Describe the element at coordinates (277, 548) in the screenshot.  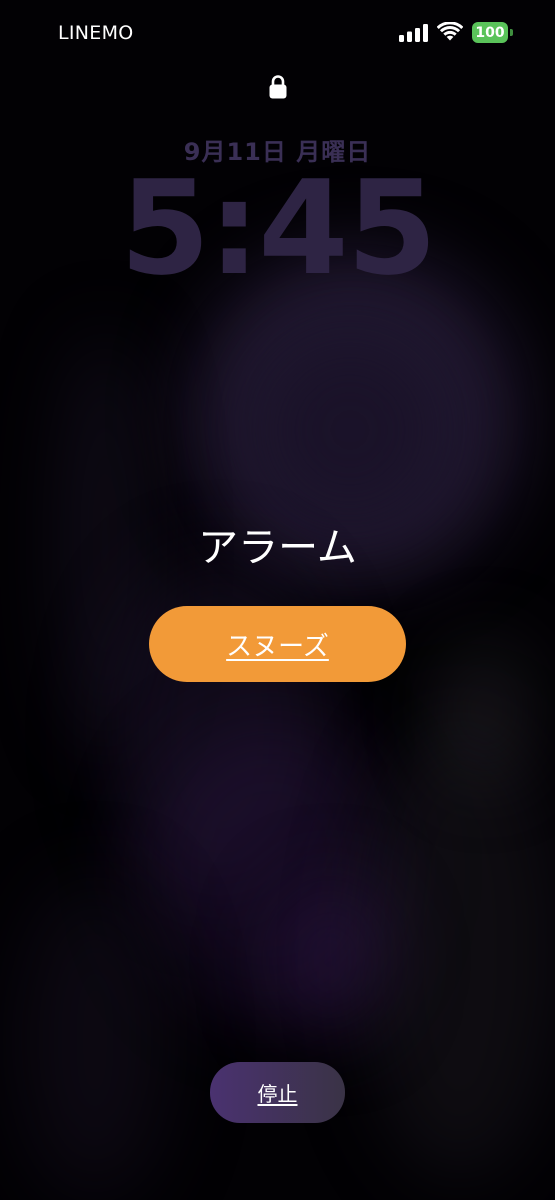
I see `alarm-title: アラーム` at that location.